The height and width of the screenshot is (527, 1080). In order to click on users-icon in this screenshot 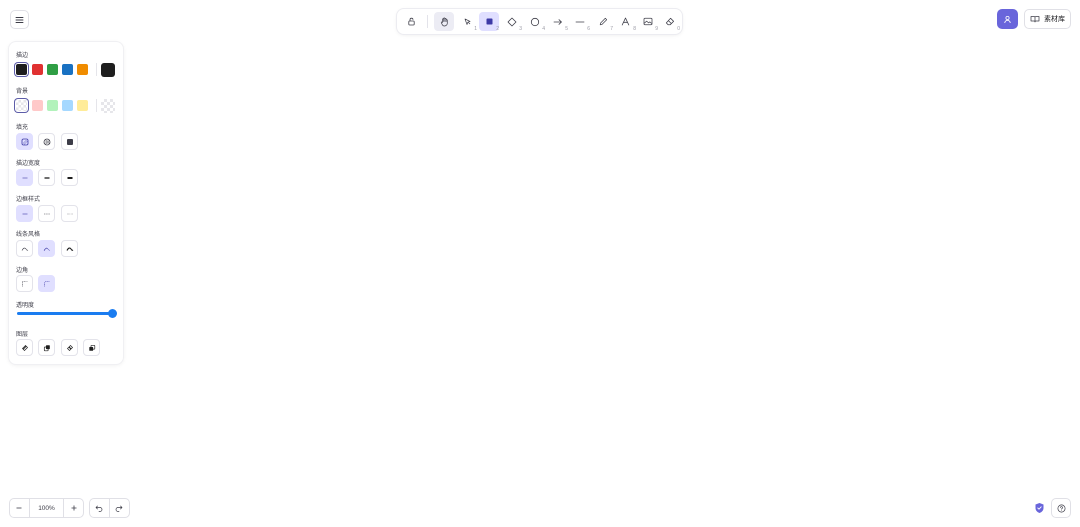, I will do `click(1007, 19)`.